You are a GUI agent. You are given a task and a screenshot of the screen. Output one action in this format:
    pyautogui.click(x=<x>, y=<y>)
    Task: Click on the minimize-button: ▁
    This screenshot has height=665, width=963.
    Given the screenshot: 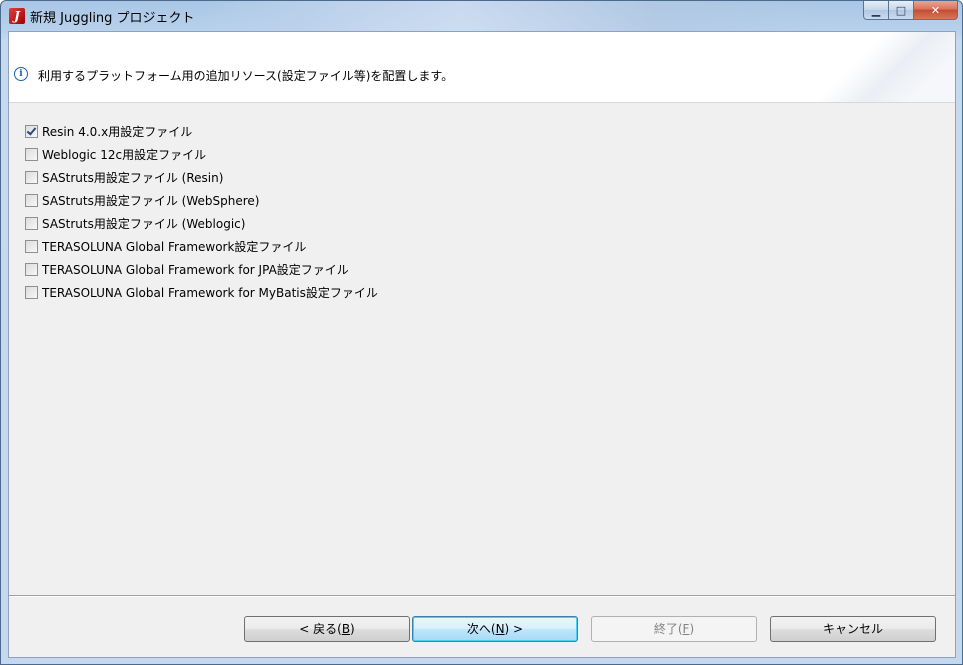 What is the action you would take?
    pyautogui.click(x=876, y=10)
    